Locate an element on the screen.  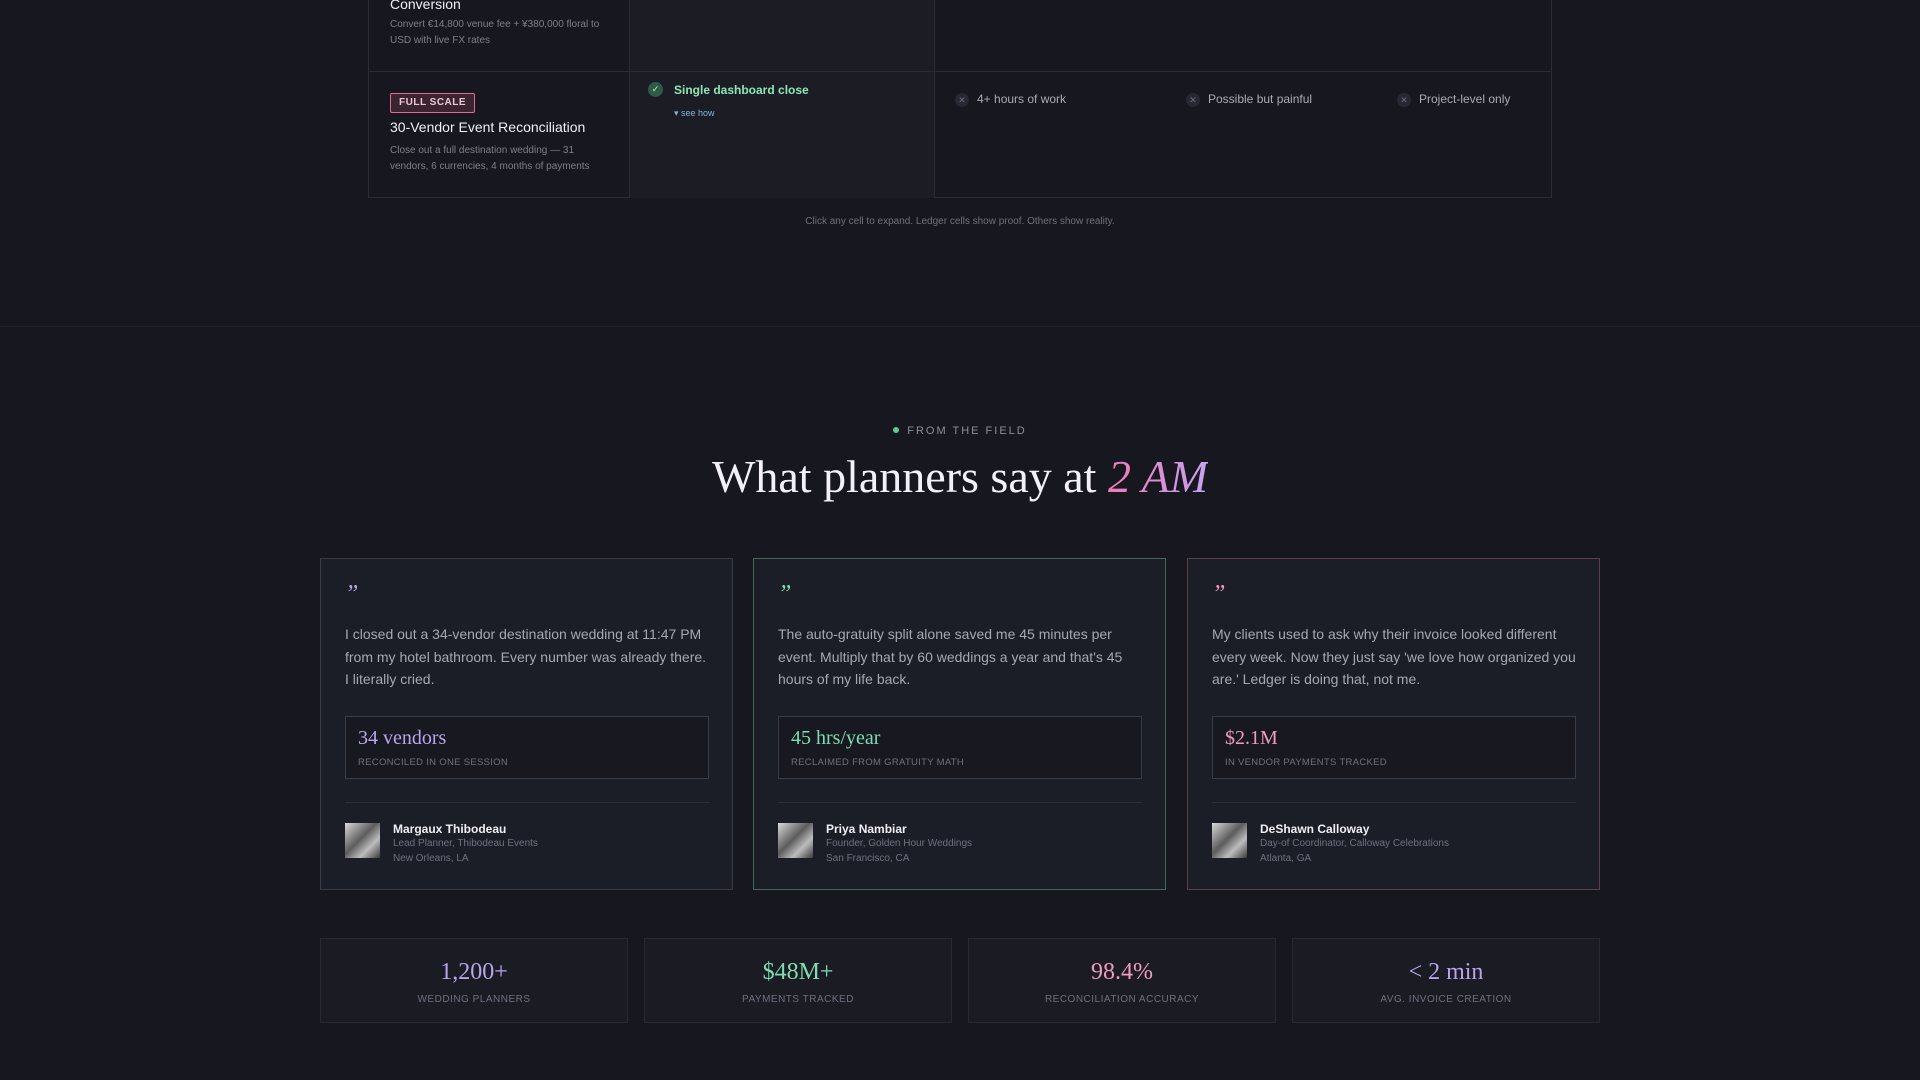
author-role: Lead Planner, Thibodeau Events is located at coordinates (465, 843).